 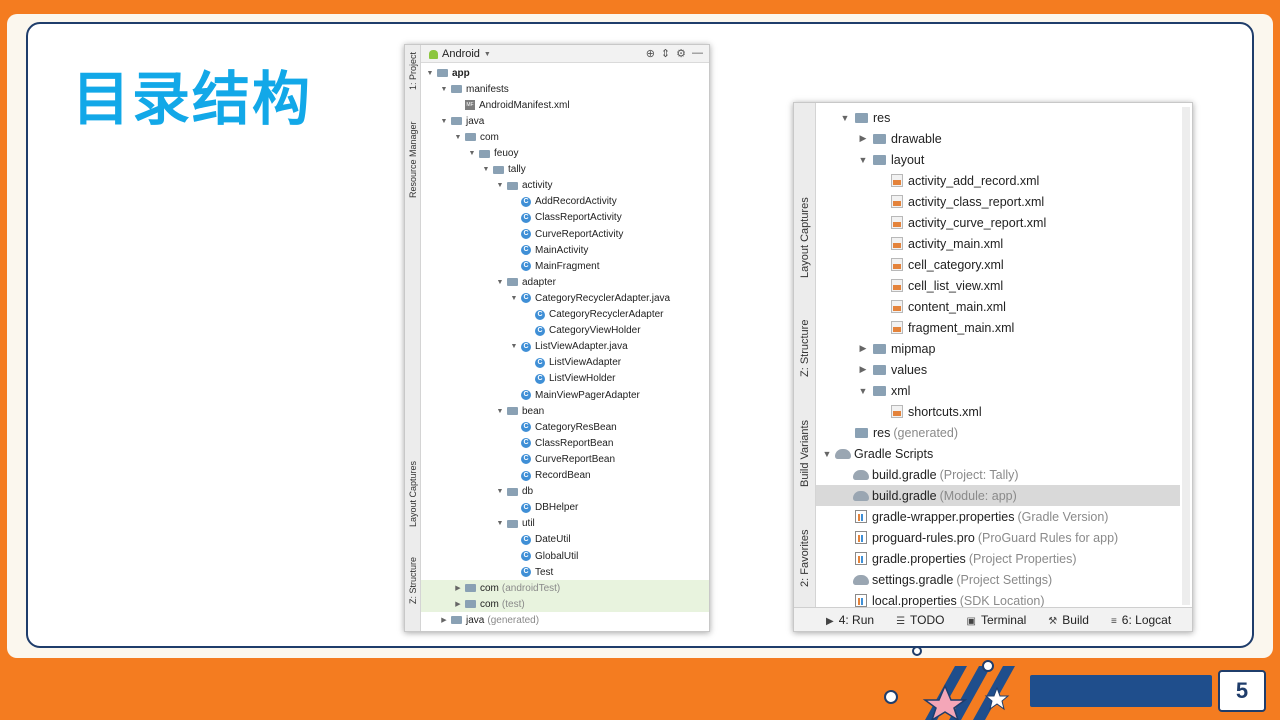 What do you see at coordinates (998, 558) in the screenshot?
I see `tree-item: gradle.properties (Project Properties)` at bounding box center [998, 558].